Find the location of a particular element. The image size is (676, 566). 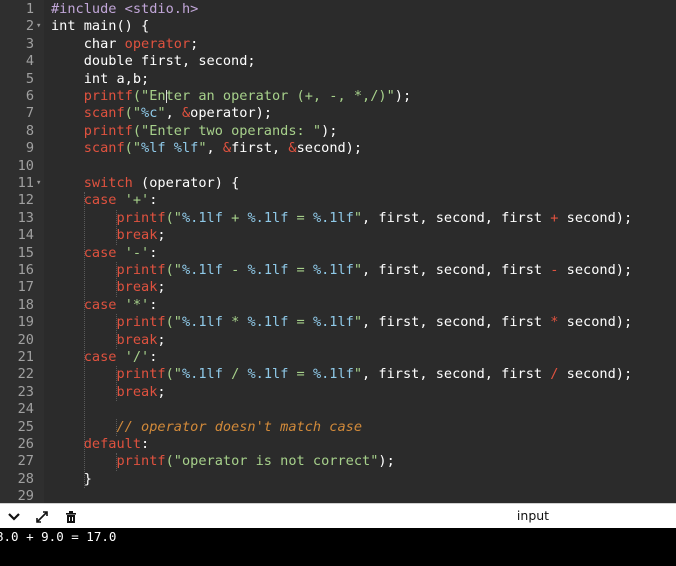

line-number: 28 is located at coordinates (25, 478).